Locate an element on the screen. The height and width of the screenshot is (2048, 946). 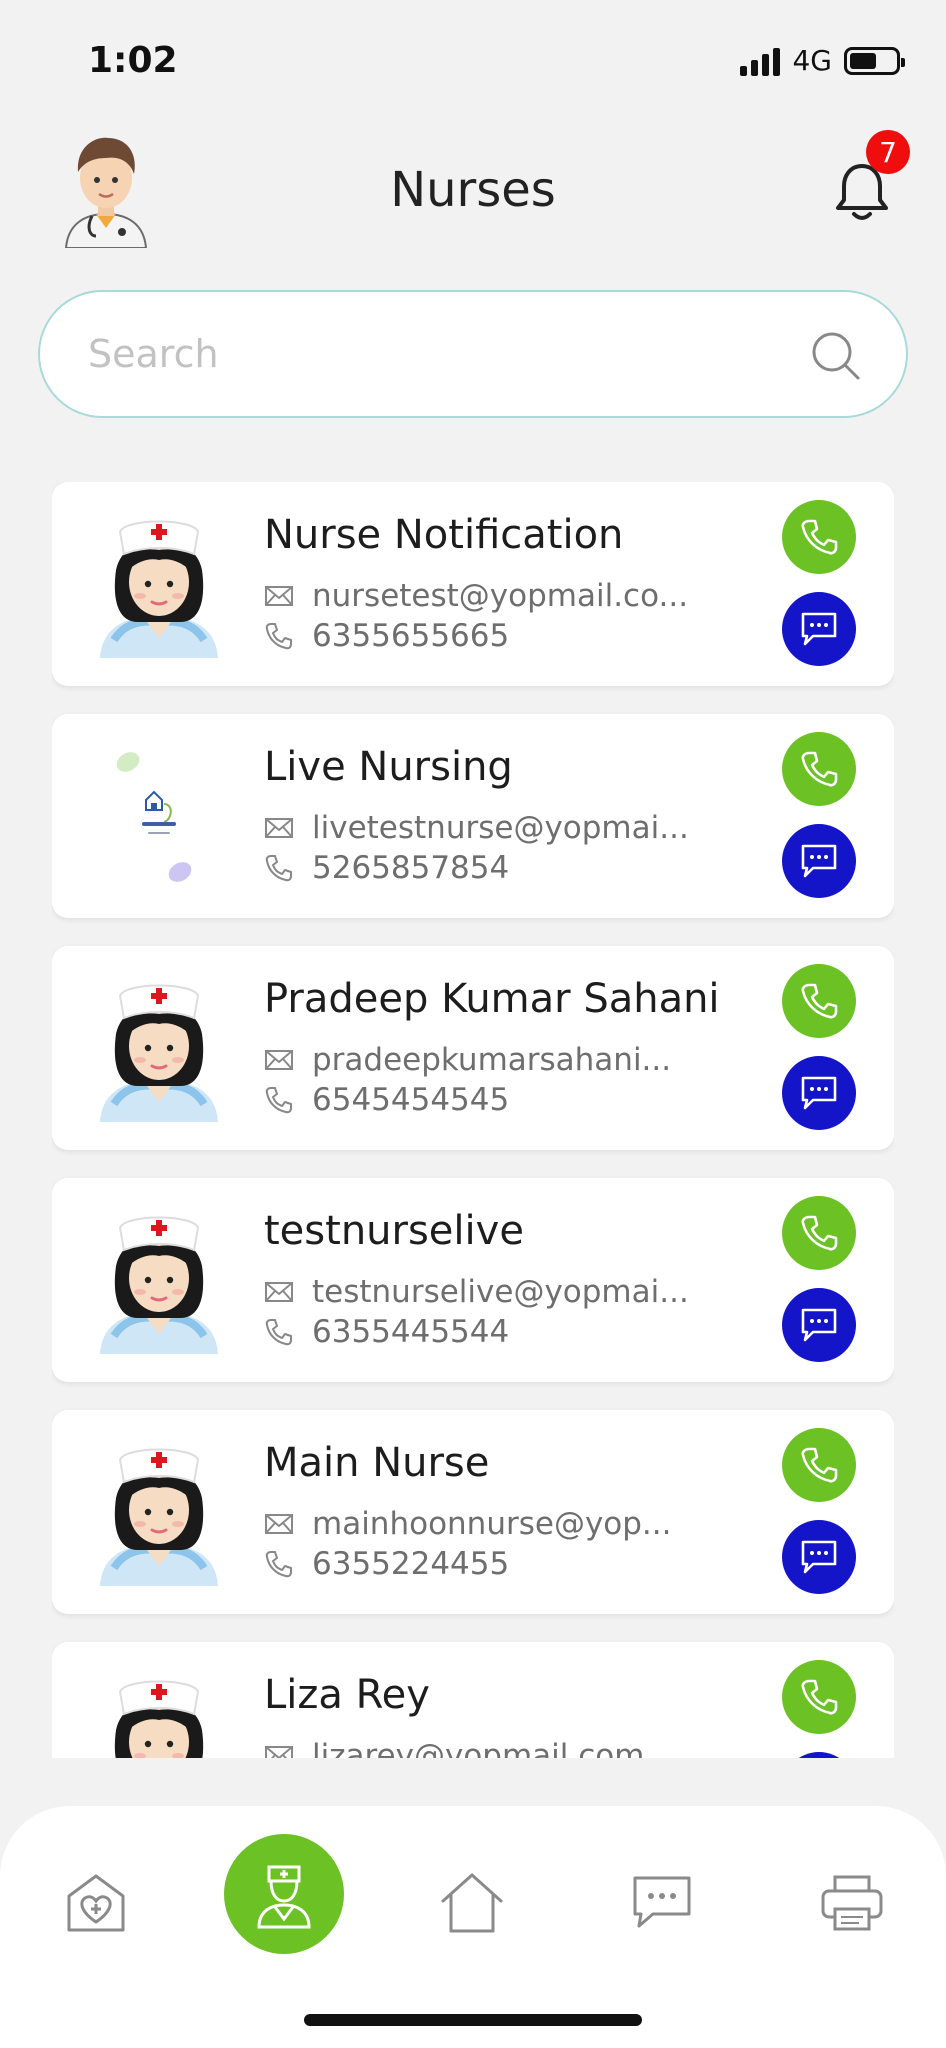
signal-icon is located at coordinates (760, 61).